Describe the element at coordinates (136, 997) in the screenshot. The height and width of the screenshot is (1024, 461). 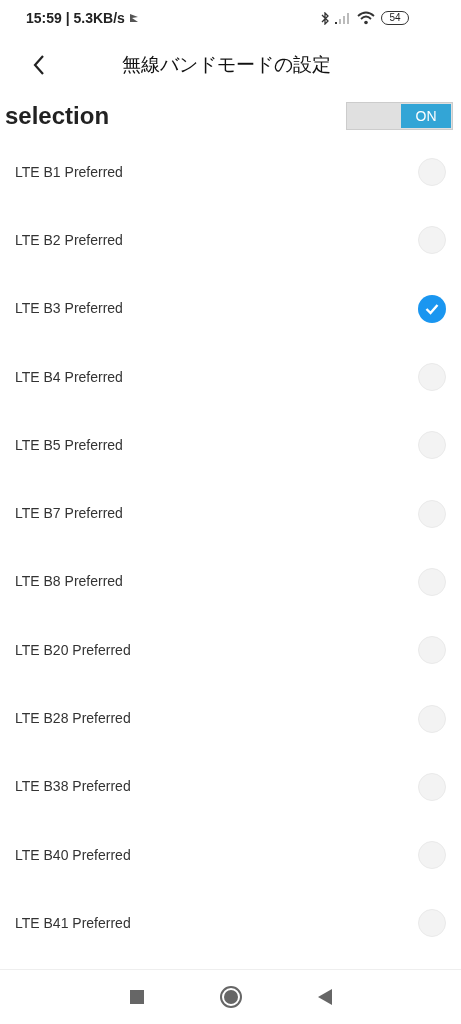
I see `recents-button` at that location.